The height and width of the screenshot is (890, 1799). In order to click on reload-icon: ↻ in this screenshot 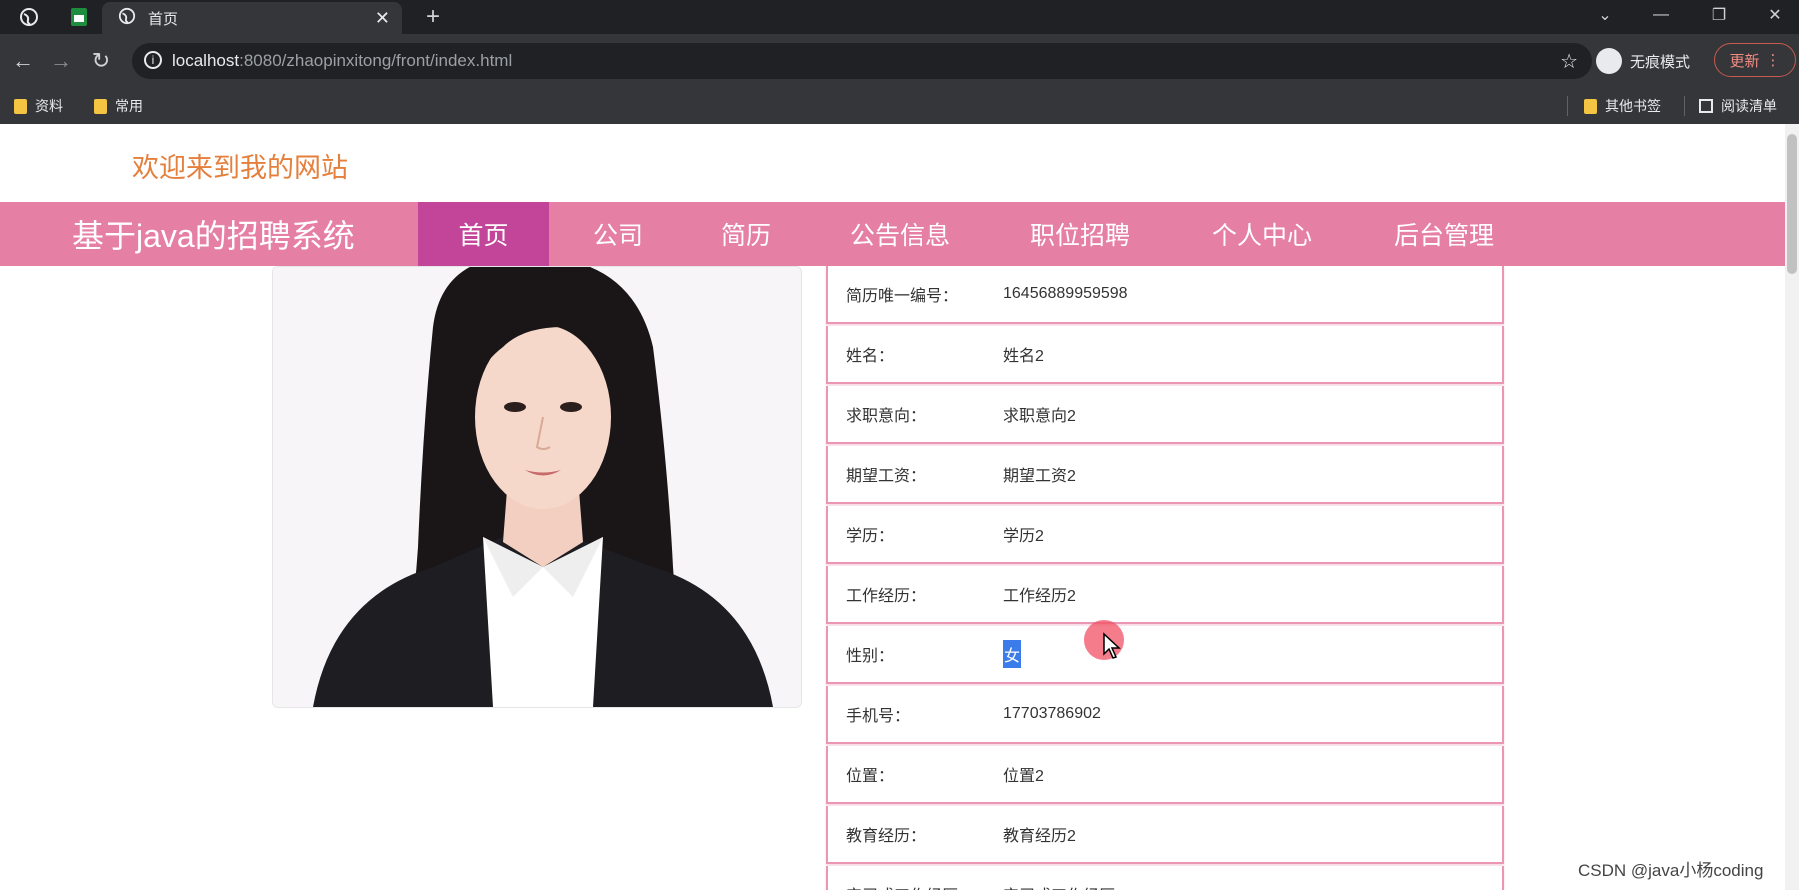, I will do `click(101, 61)`.